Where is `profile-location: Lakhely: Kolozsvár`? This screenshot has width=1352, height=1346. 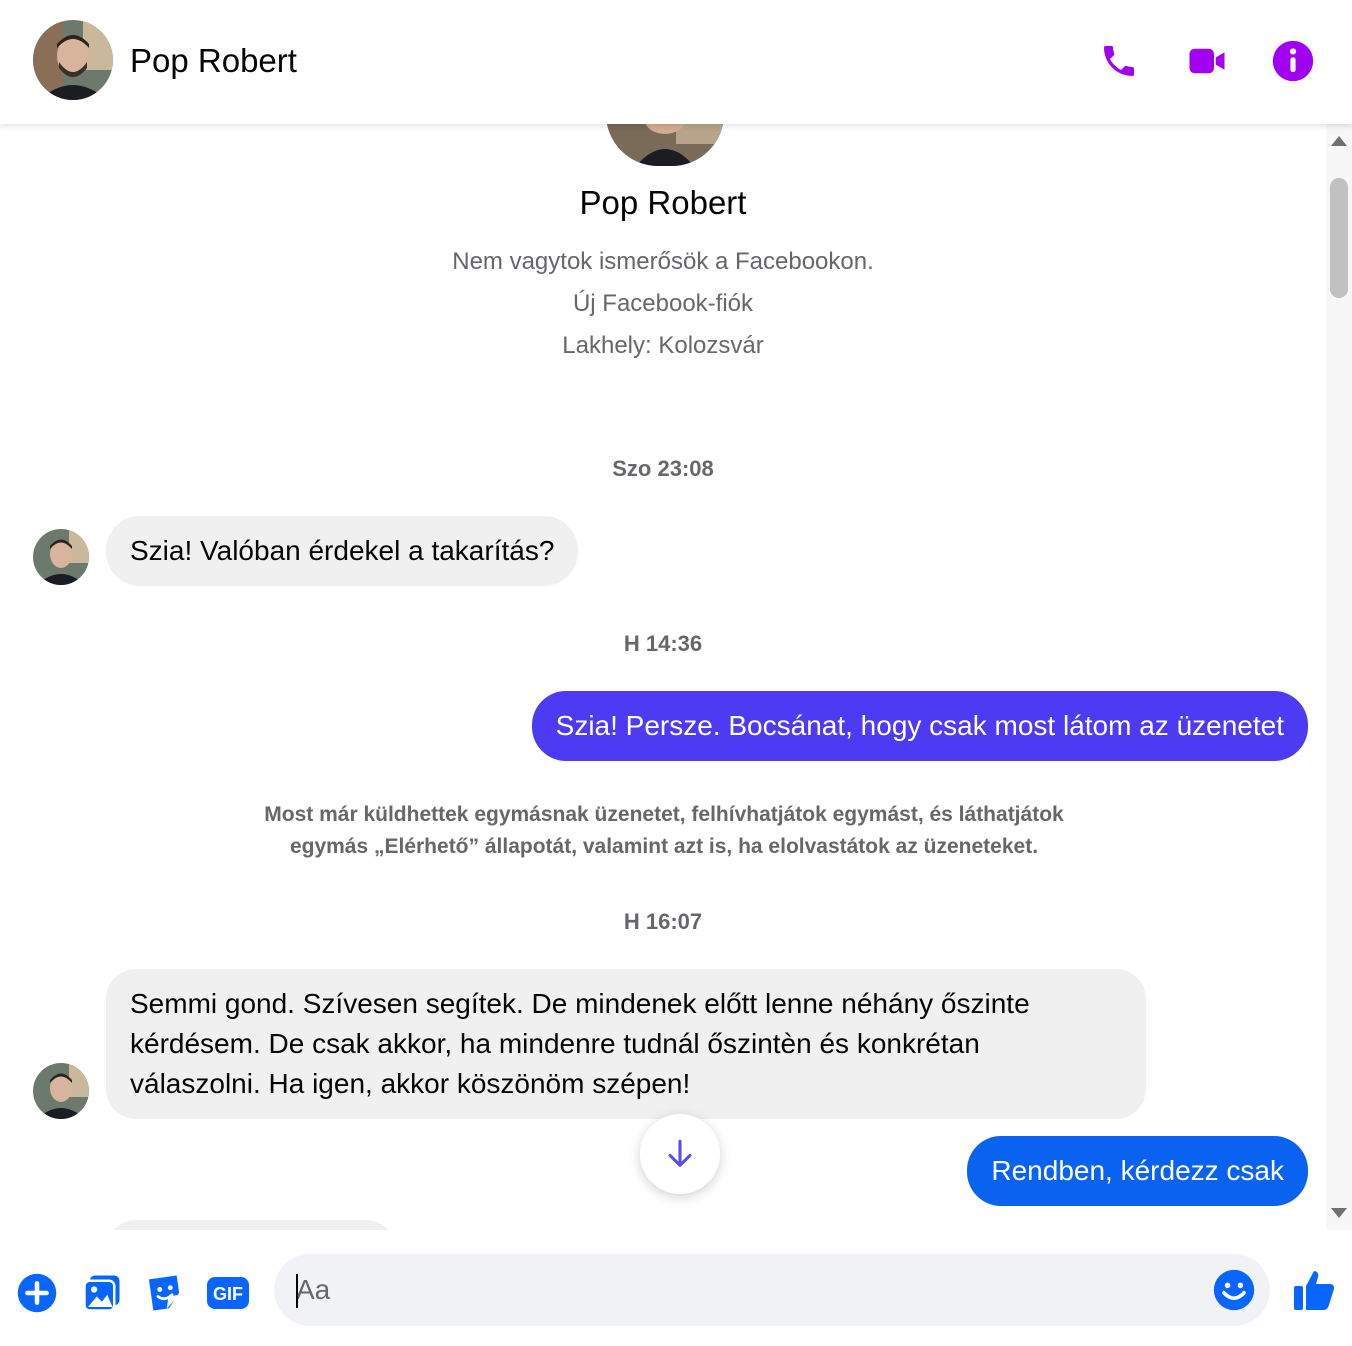 profile-location: Lakhely: Kolozsvár is located at coordinates (663, 345).